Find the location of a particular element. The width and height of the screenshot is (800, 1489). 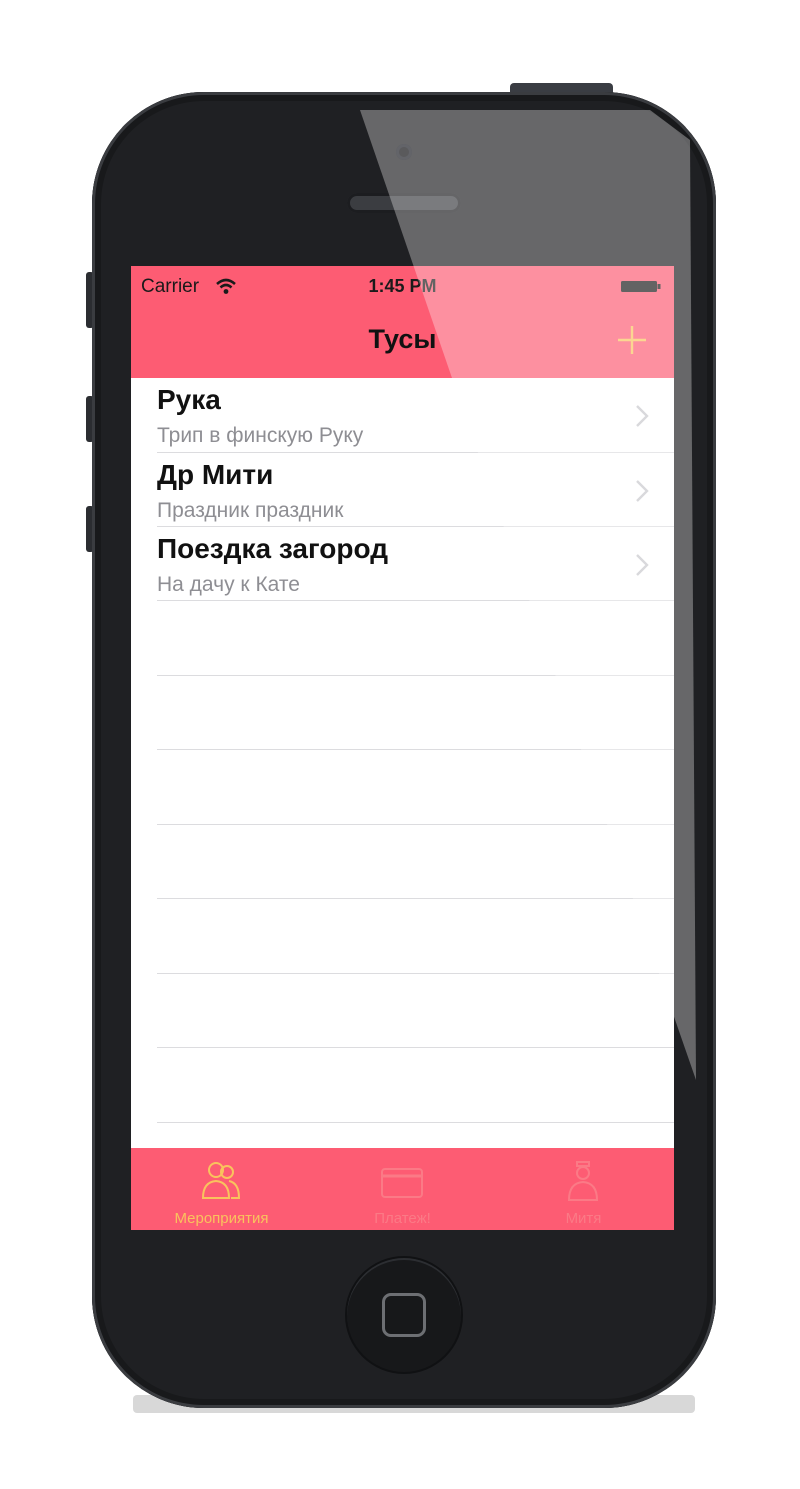

top-bar: Carrier 1:45 PM Тусы is located at coordinates (402, 322).